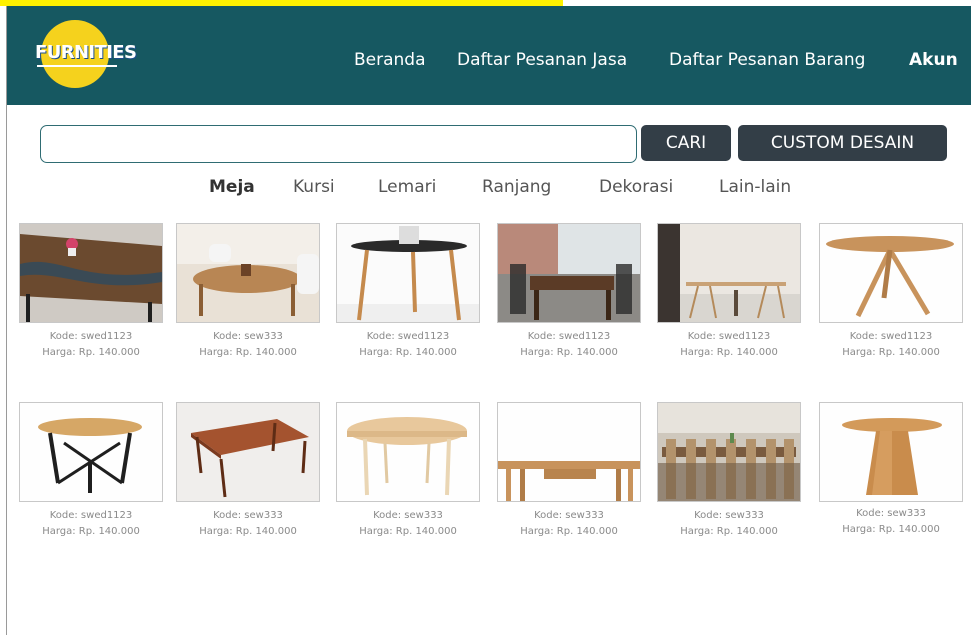  I want to click on search-button: CARI, so click(686, 143).